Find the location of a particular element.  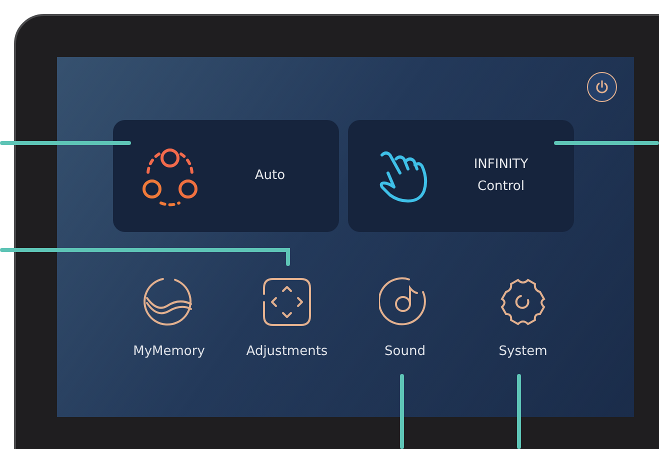

arrows-square-icon is located at coordinates (287, 302).